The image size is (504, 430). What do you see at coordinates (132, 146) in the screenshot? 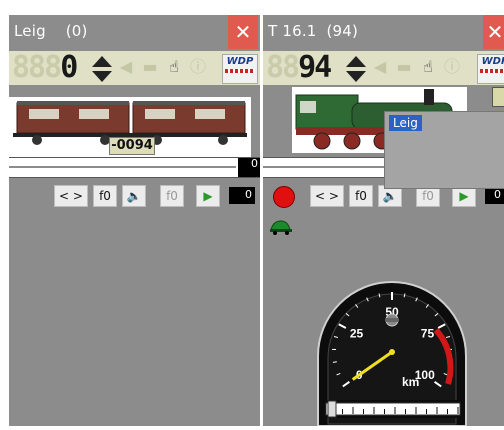
I see `loco-number-label: -0094` at bounding box center [132, 146].